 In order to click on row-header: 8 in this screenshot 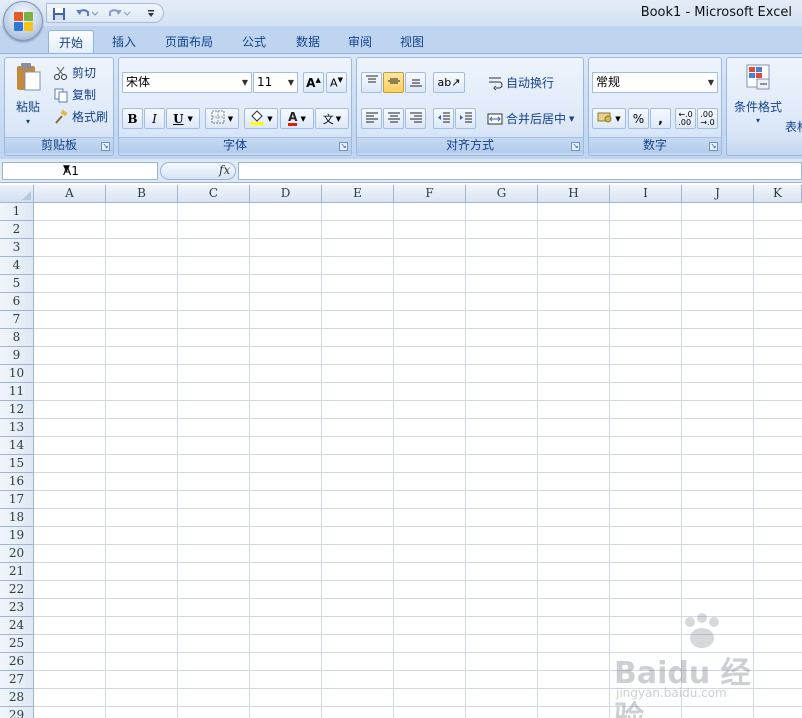, I will do `click(17, 338)`.